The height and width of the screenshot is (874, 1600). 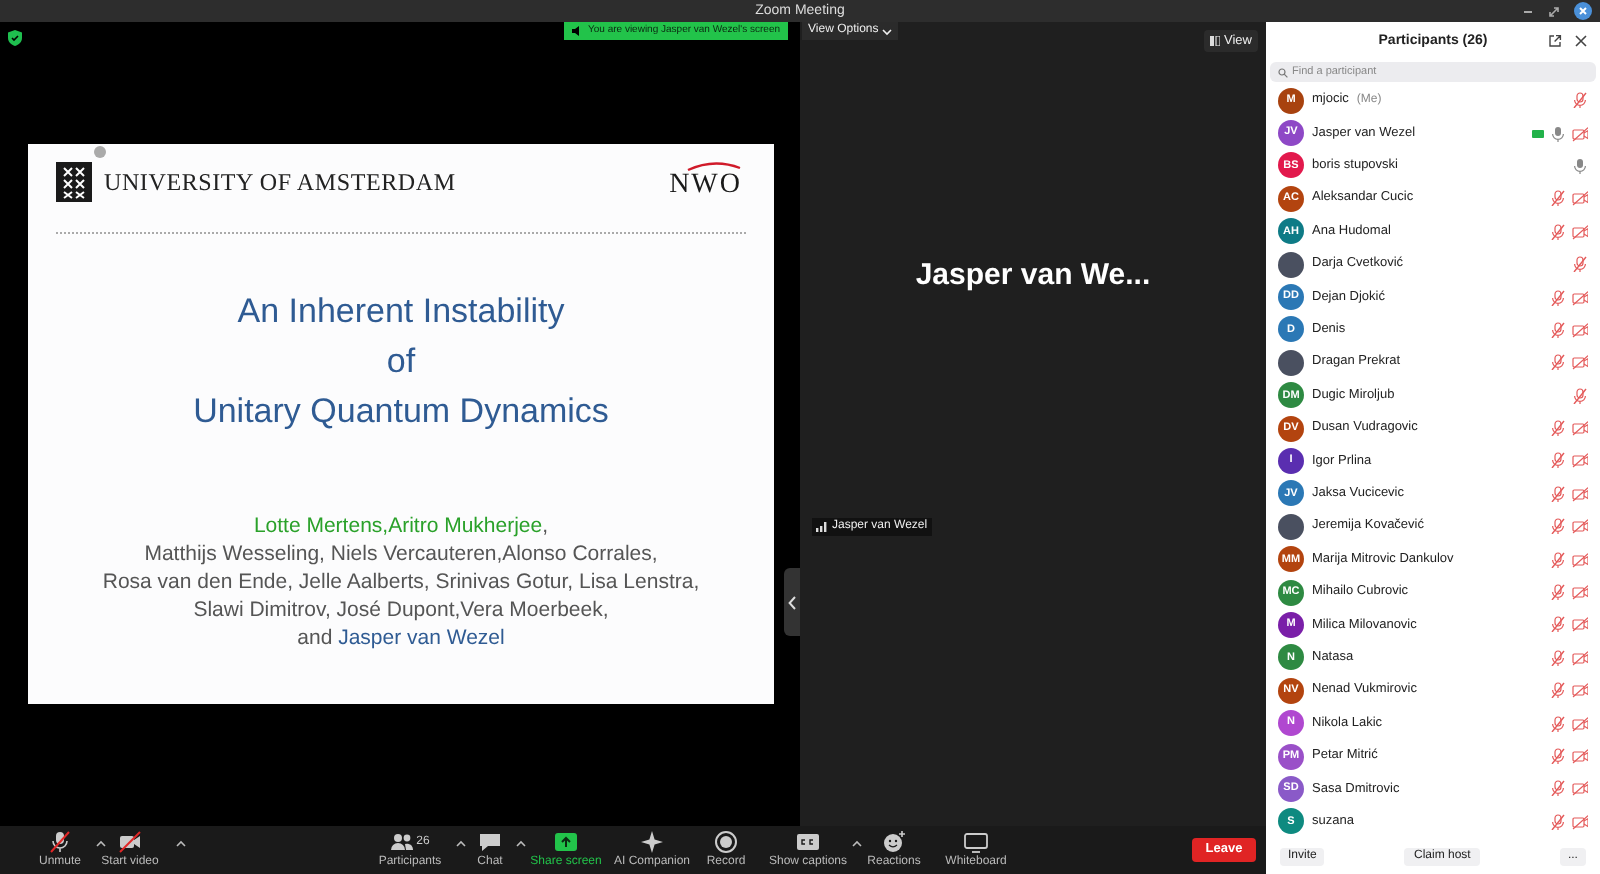 What do you see at coordinates (74, 182) in the screenshot?
I see `university-crest-icon` at bounding box center [74, 182].